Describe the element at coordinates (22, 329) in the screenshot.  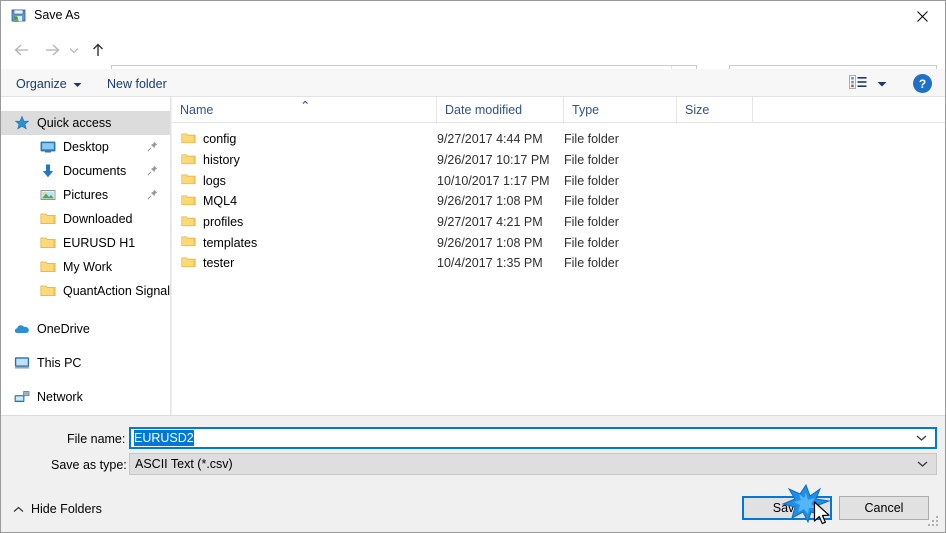
I see `onedrive-icon` at that location.